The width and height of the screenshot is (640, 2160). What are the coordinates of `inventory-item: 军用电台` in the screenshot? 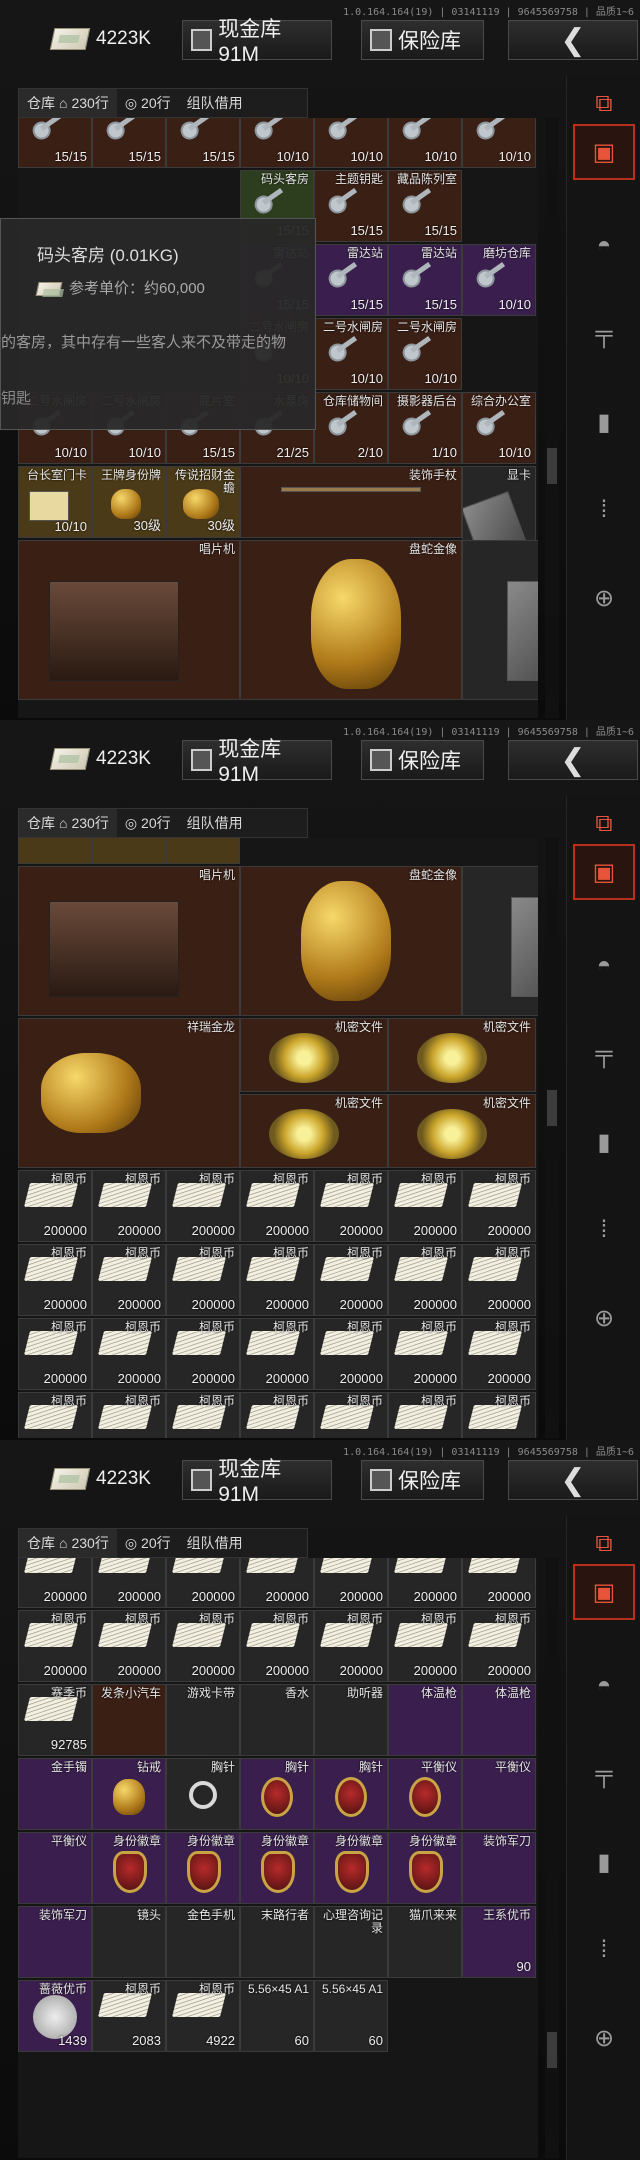 It's located at (500, 620).